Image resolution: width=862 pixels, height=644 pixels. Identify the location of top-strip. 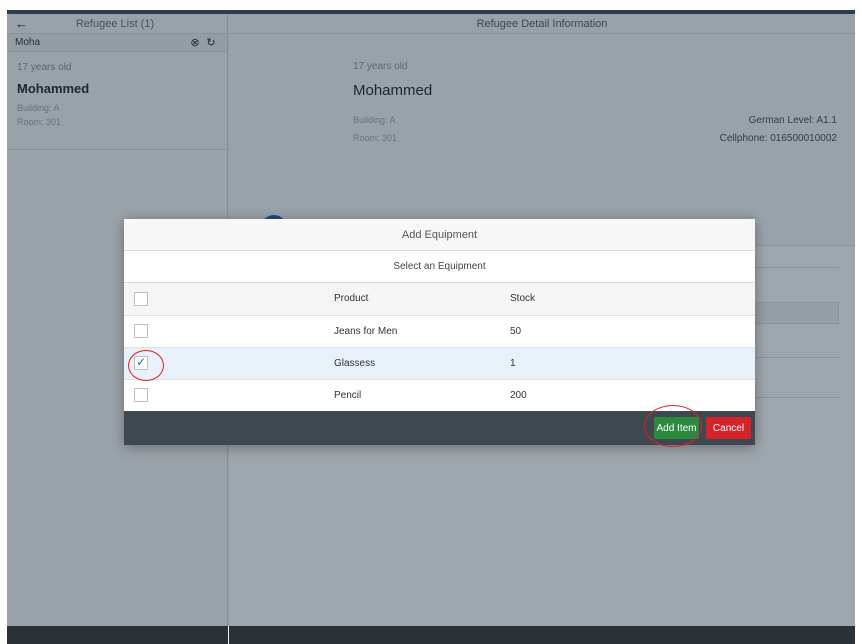
(431, 7).